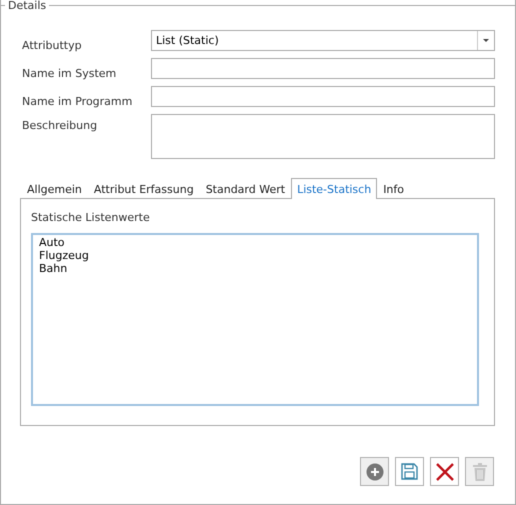  I want to click on field-label: Name im System, so click(70, 73).